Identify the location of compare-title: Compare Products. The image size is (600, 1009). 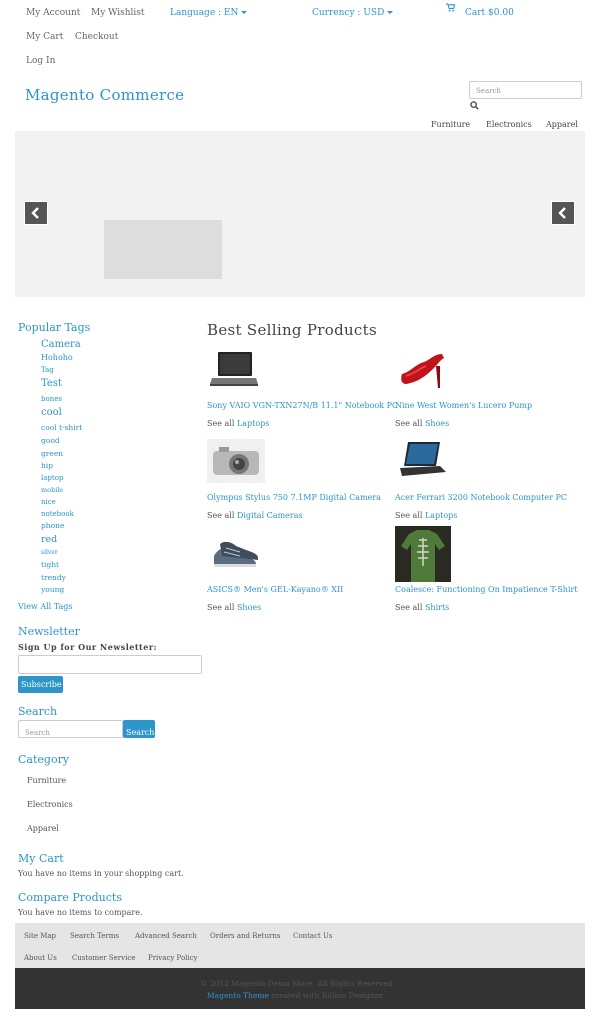
(70, 897).